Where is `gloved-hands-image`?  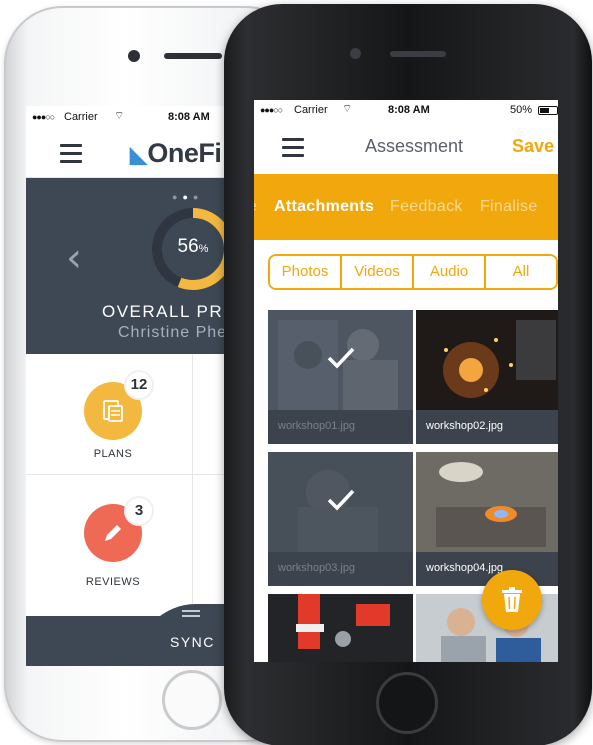 gloved-hands-image is located at coordinates (340, 628).